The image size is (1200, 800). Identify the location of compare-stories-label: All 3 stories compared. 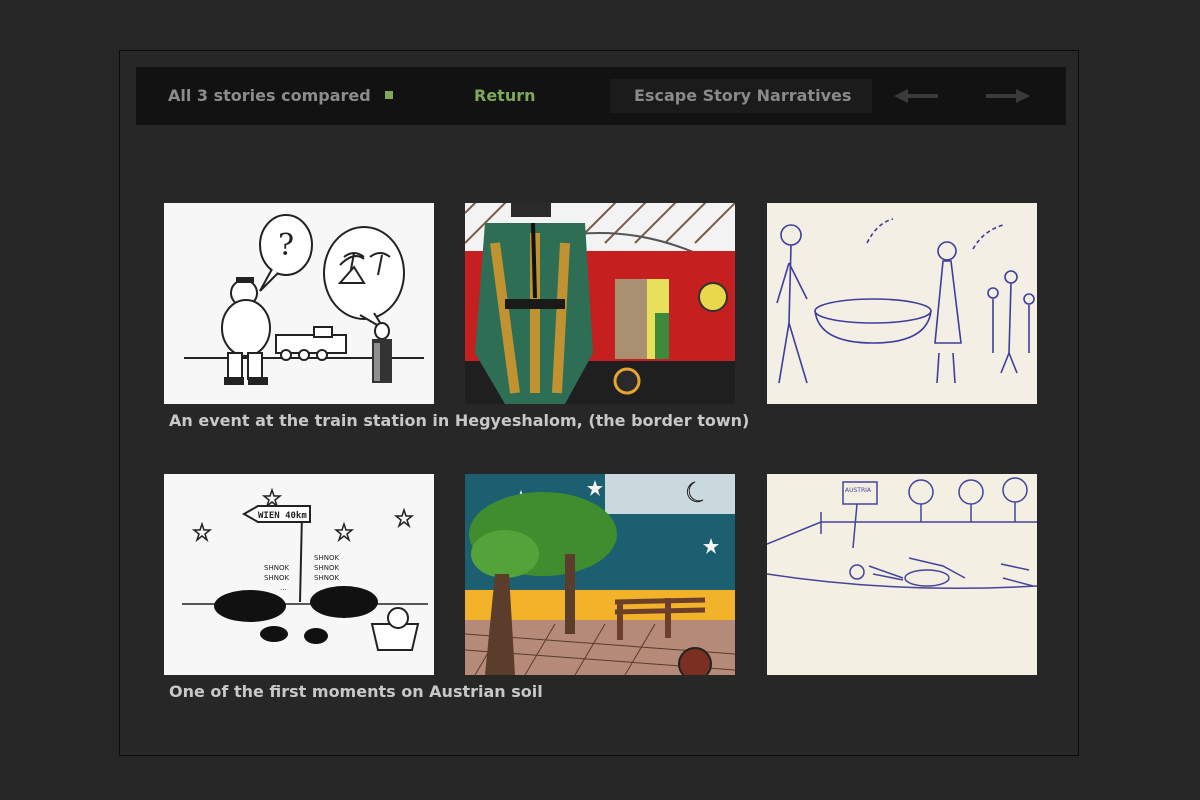
(269, 95).